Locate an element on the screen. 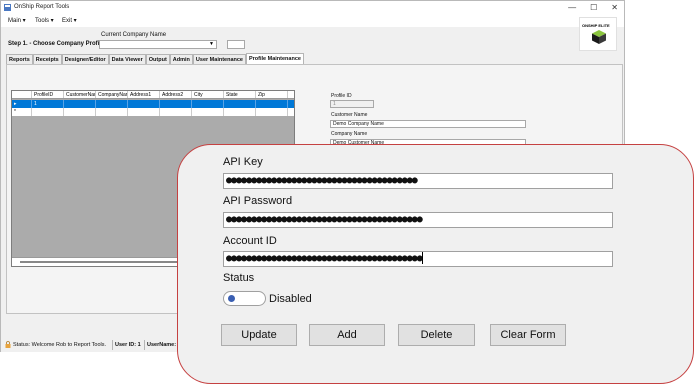 The height and width of the screenshot is (386, 697). update-button: Update is located at coordinates (259, 335).